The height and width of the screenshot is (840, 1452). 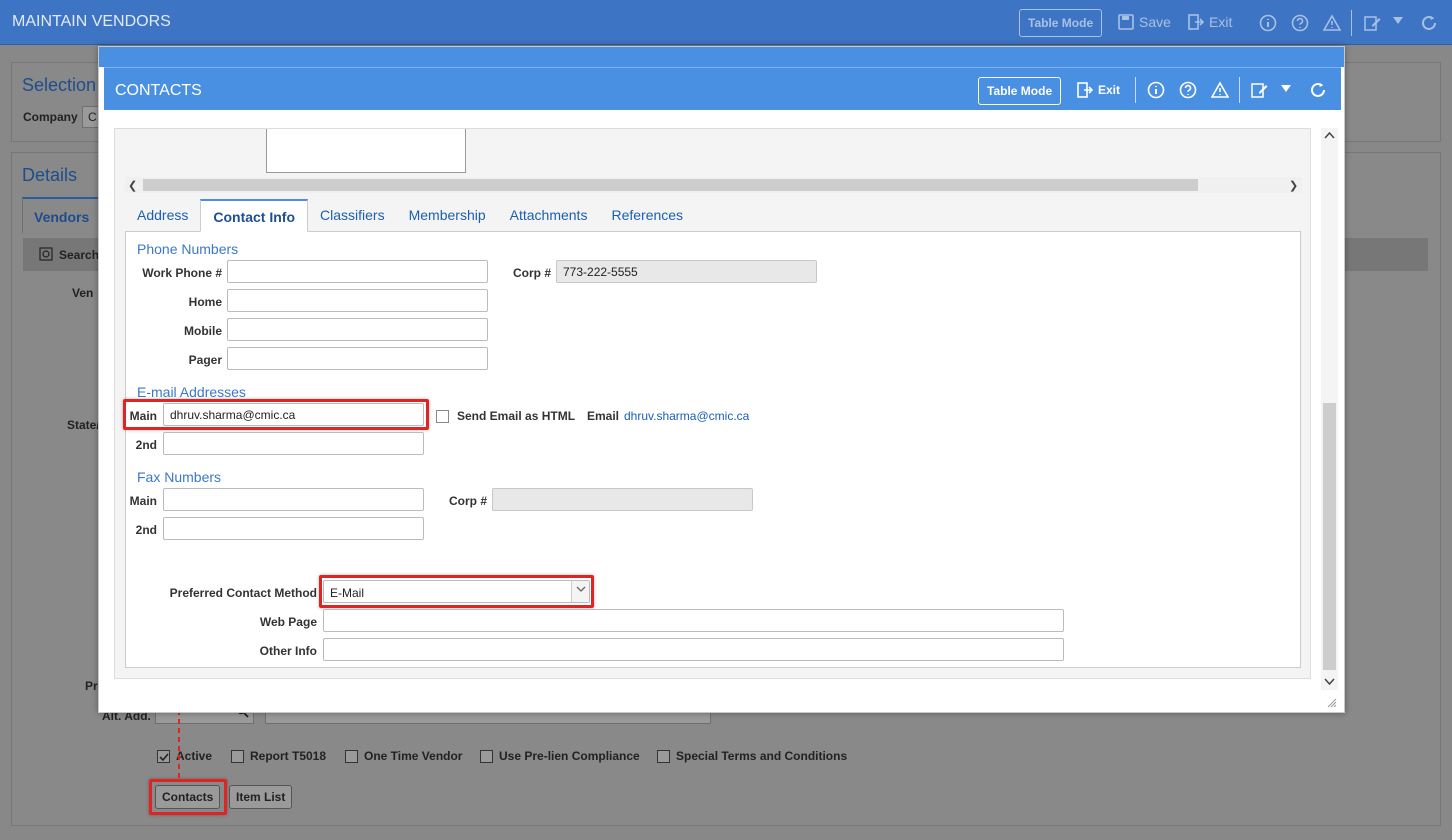 What do you see at coordinates (146, 445) in the screenshot?
I see `email-second-label: 2nd` at bounding box center [146, 445].